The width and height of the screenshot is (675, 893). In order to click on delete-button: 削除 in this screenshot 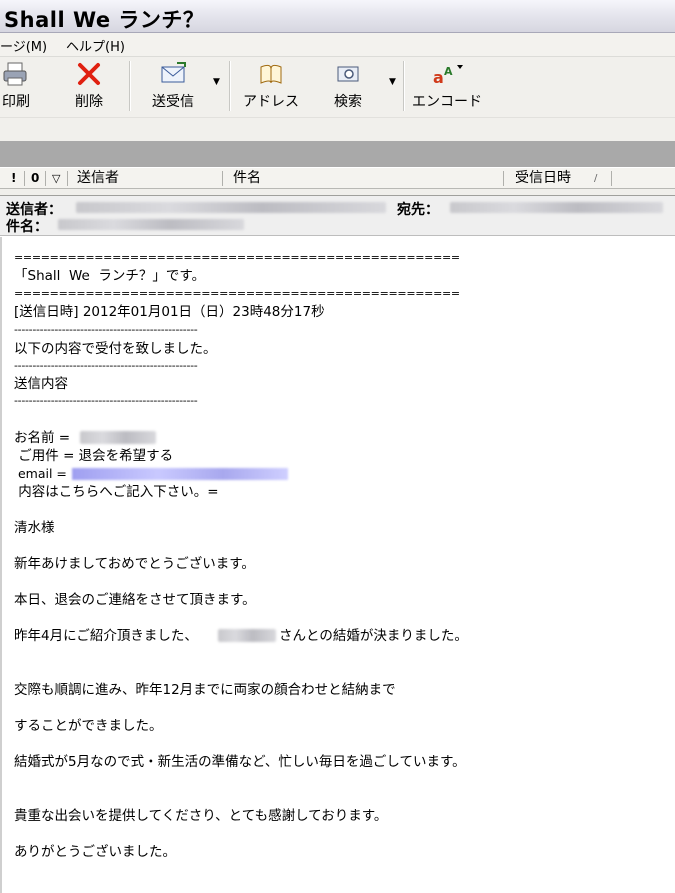, I will do `click(89, 87)`.